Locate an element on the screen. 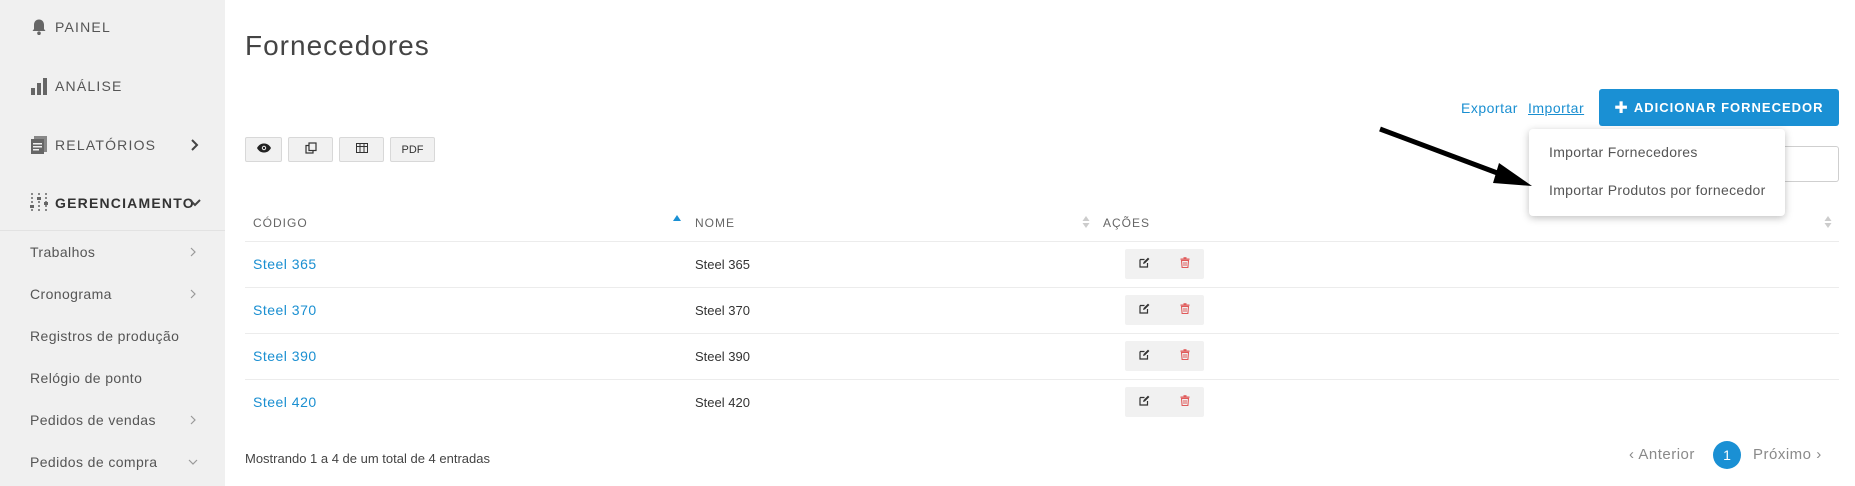 This screenshot has height=486, width=1855. bar-chart-icon is located at coordinates (39, 86).